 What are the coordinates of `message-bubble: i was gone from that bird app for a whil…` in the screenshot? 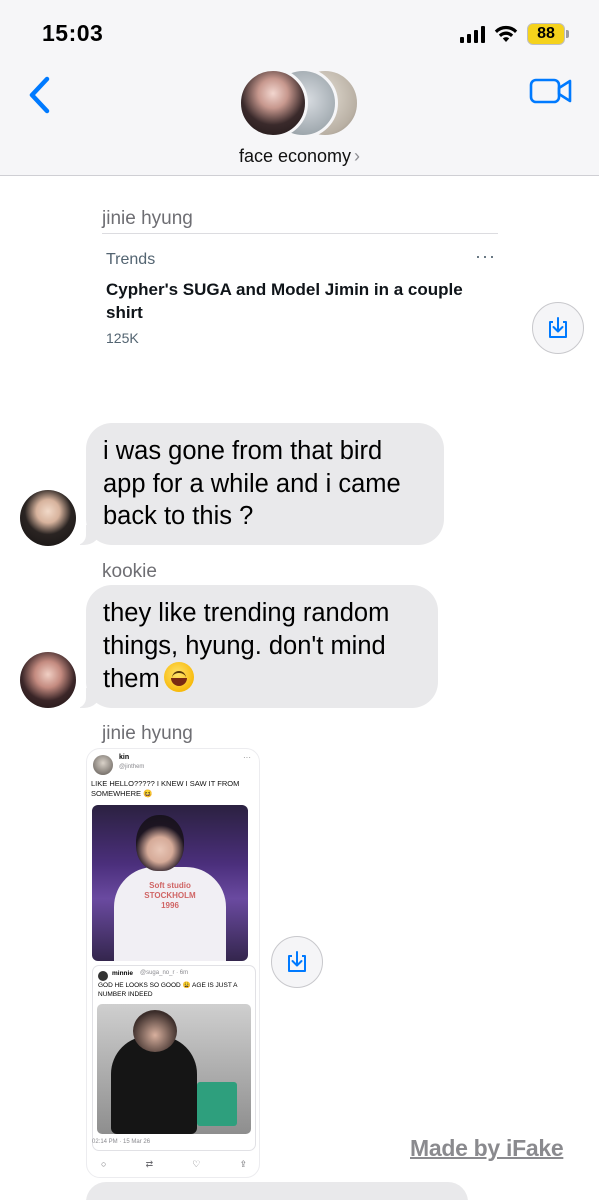 It's located at (260, 484).